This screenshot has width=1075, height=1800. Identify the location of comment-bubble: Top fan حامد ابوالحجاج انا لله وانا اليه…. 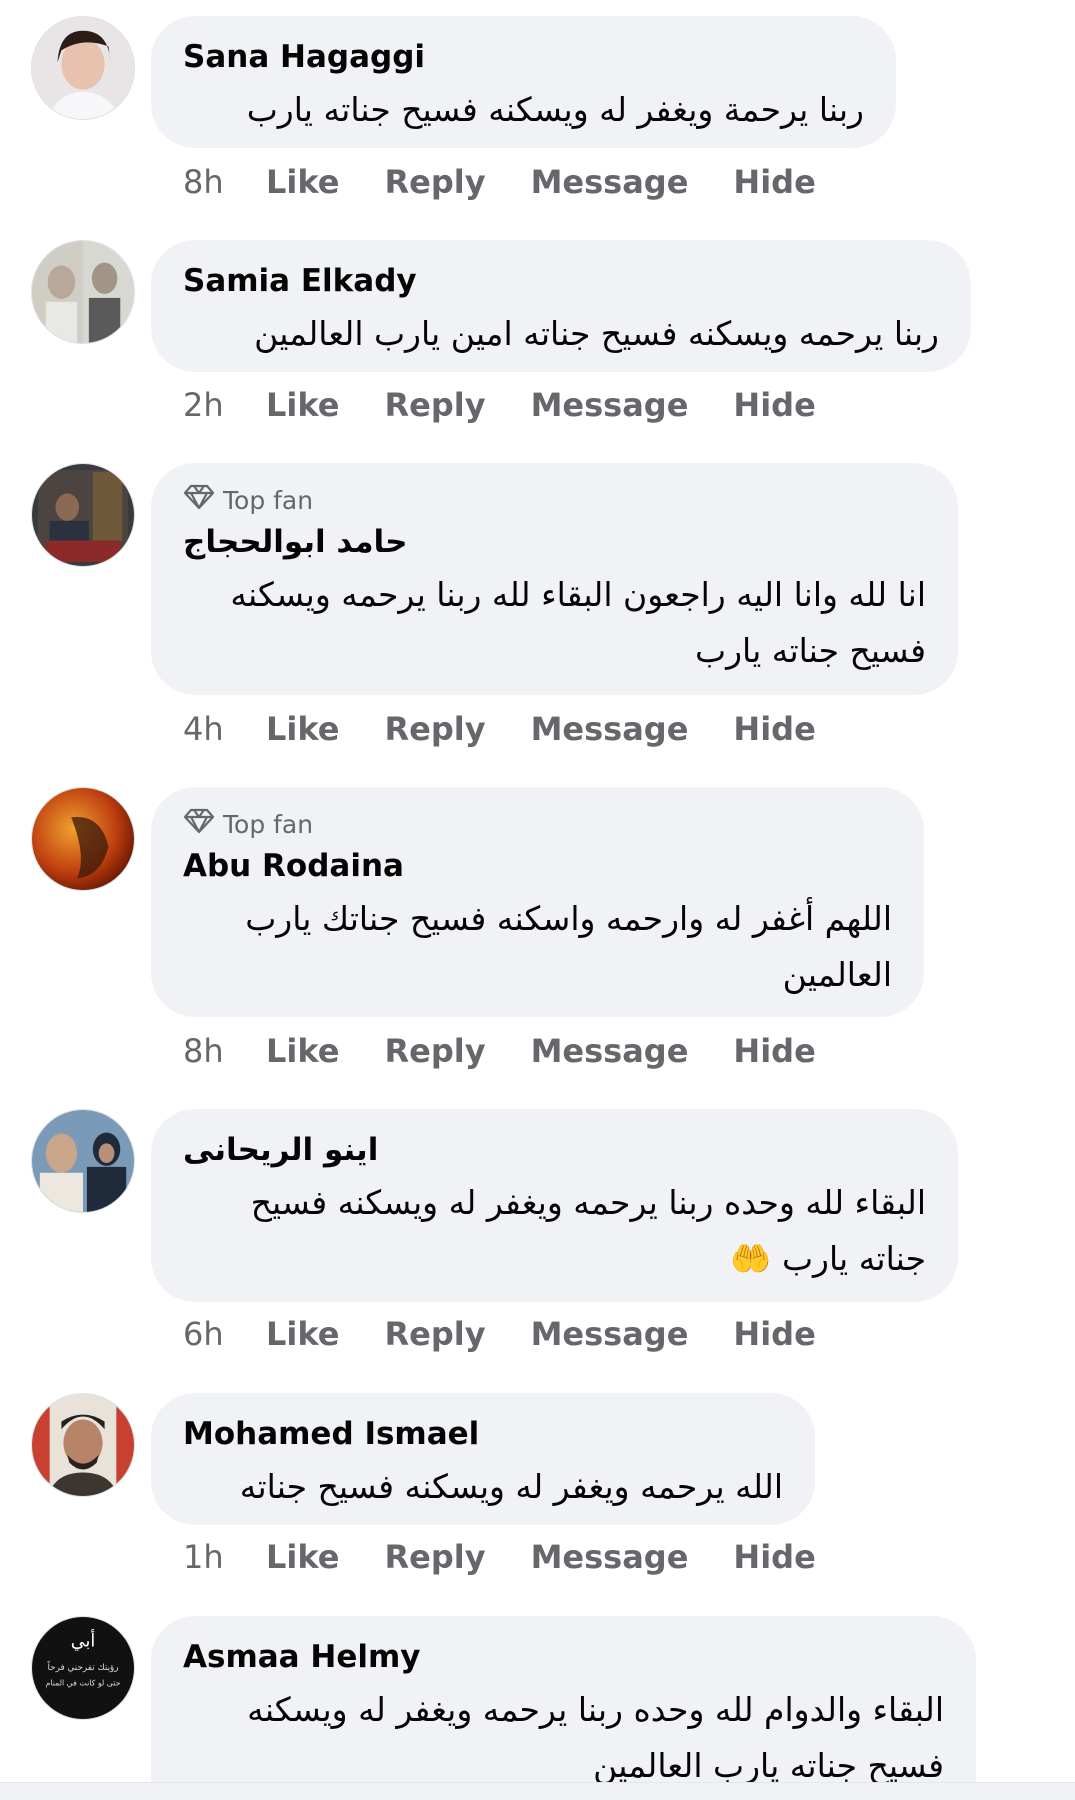
(554, 579).